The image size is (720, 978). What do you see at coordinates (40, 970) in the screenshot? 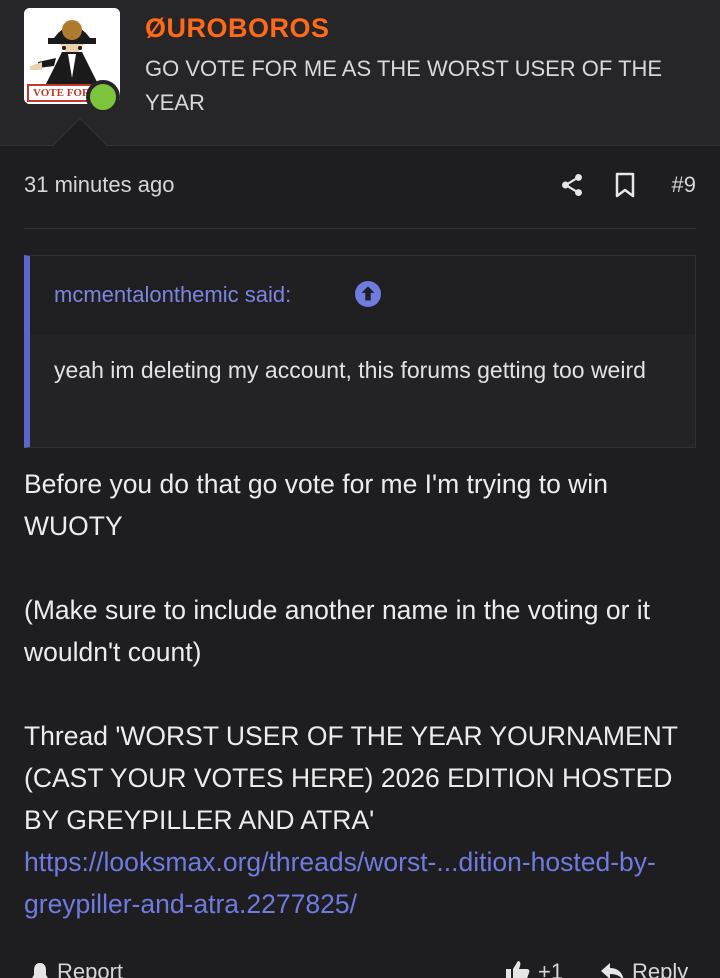
I see `bell-icon` at bounding box center [40, 970].